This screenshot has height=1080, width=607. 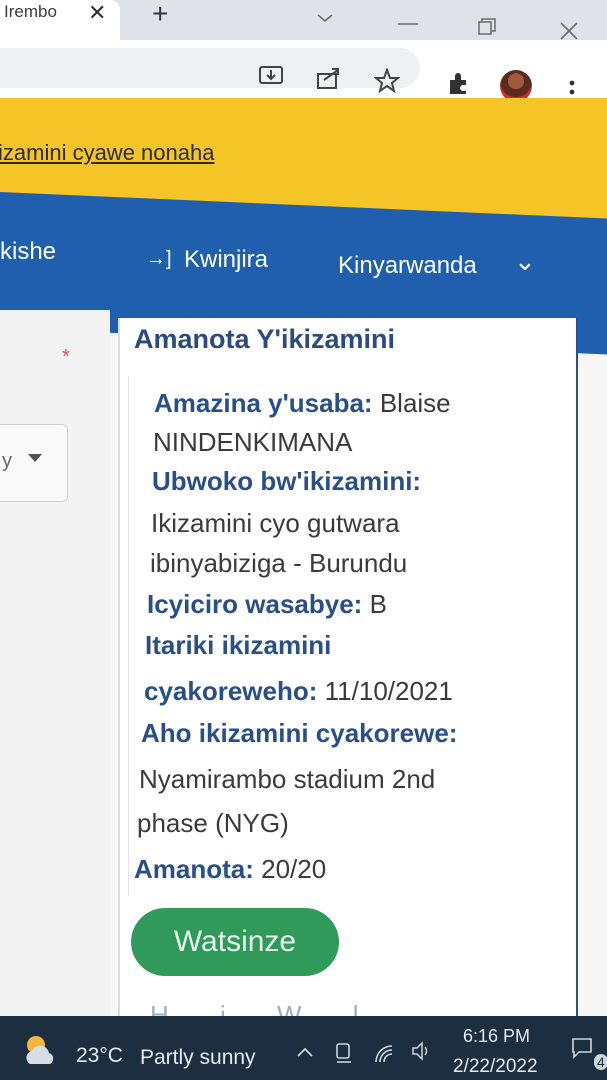 I want to click on date-value: 11/10/2021, so click(x=388, y=691).